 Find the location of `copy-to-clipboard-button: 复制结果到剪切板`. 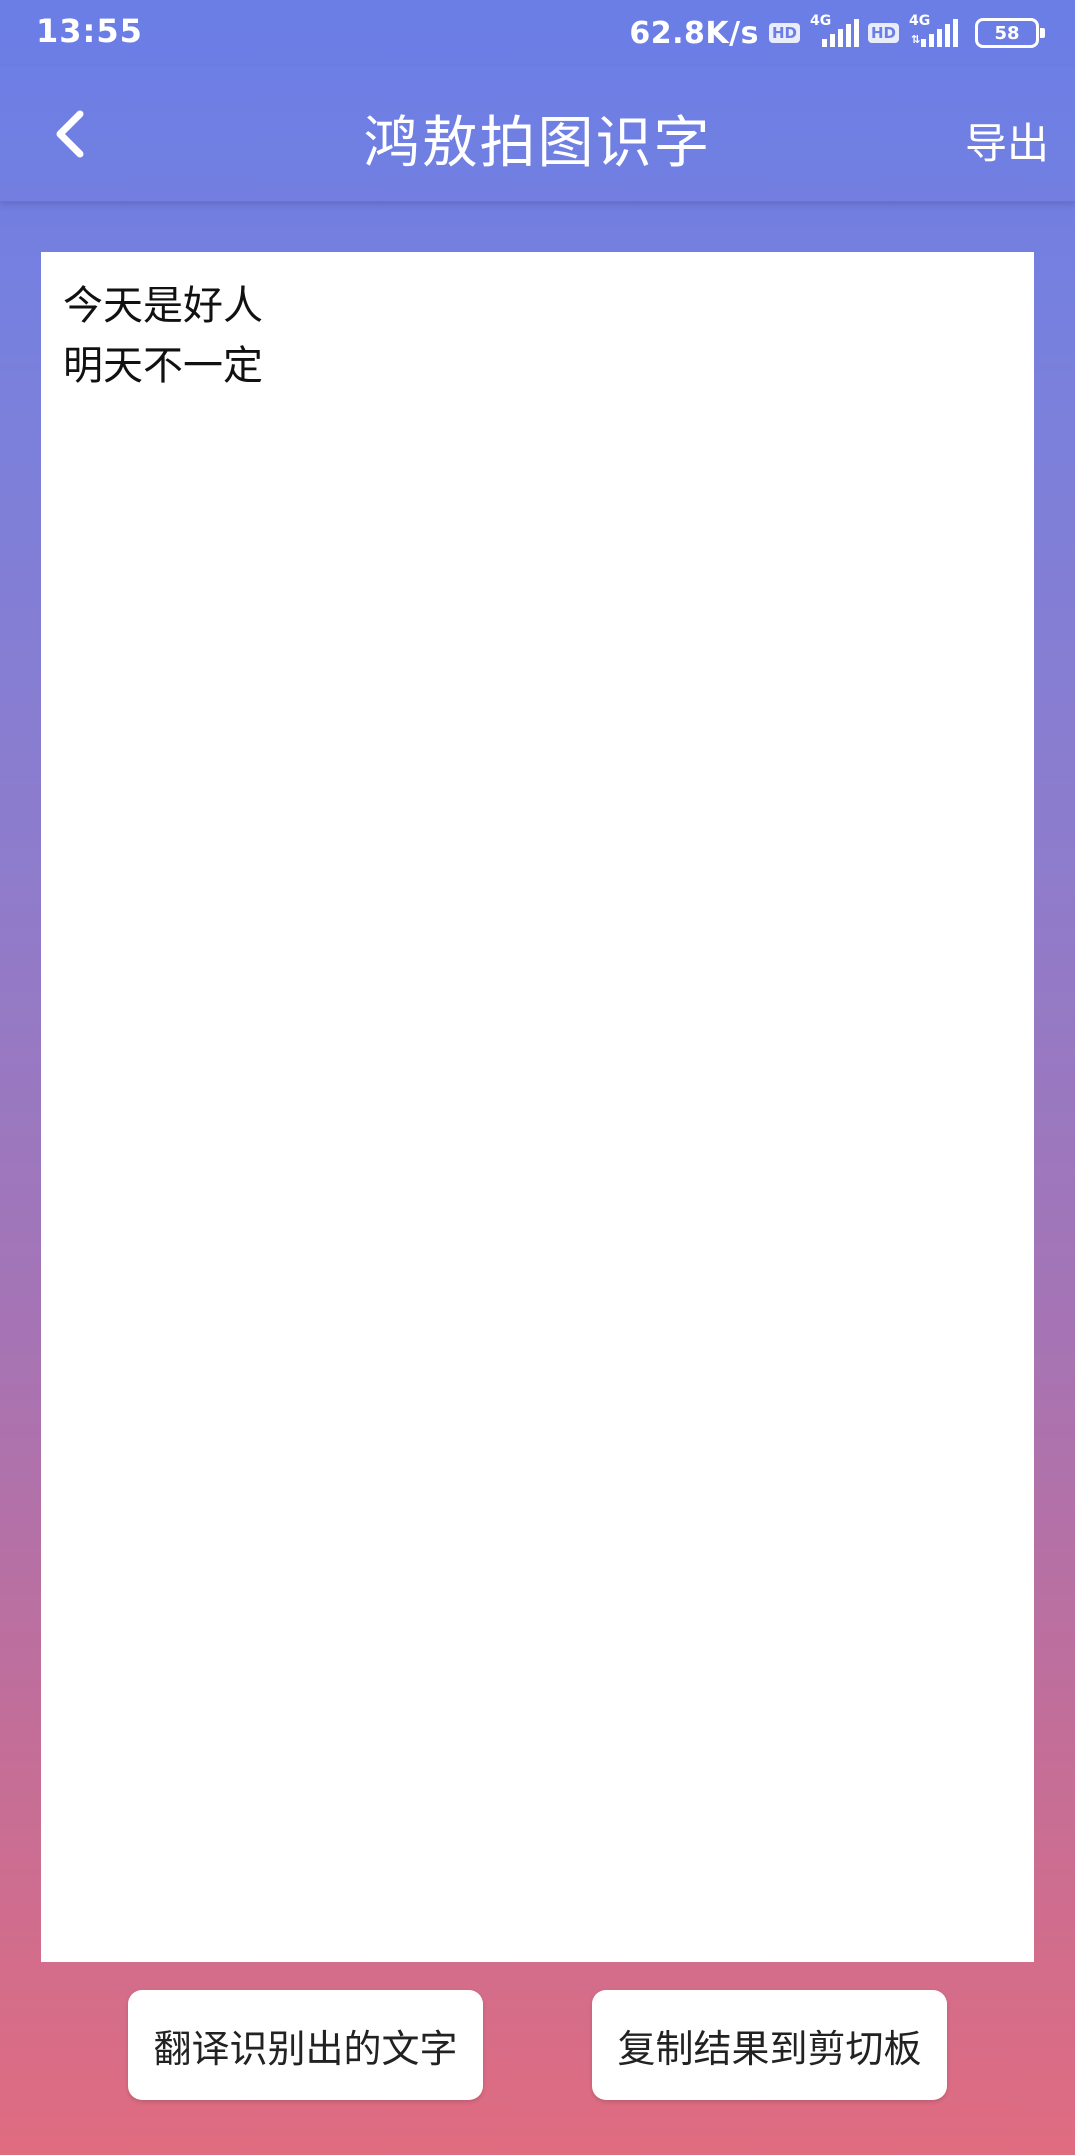

copy-to-clipboard-button: 复制结果到剪切板 is located at coordinates (769, 2045).